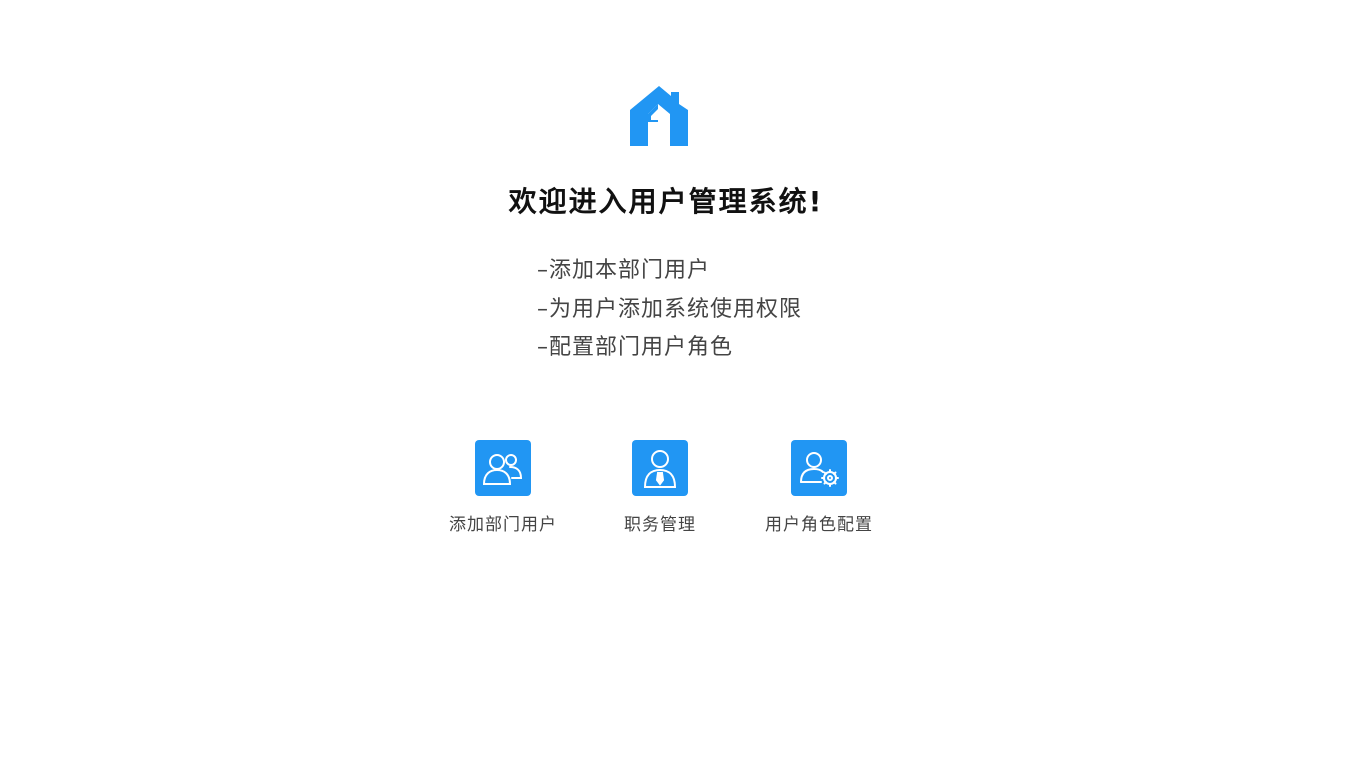  Describe the element at coordinates (635, 347) in the screenshot. I see `feature-item: –配置部门用户角色` at that location.